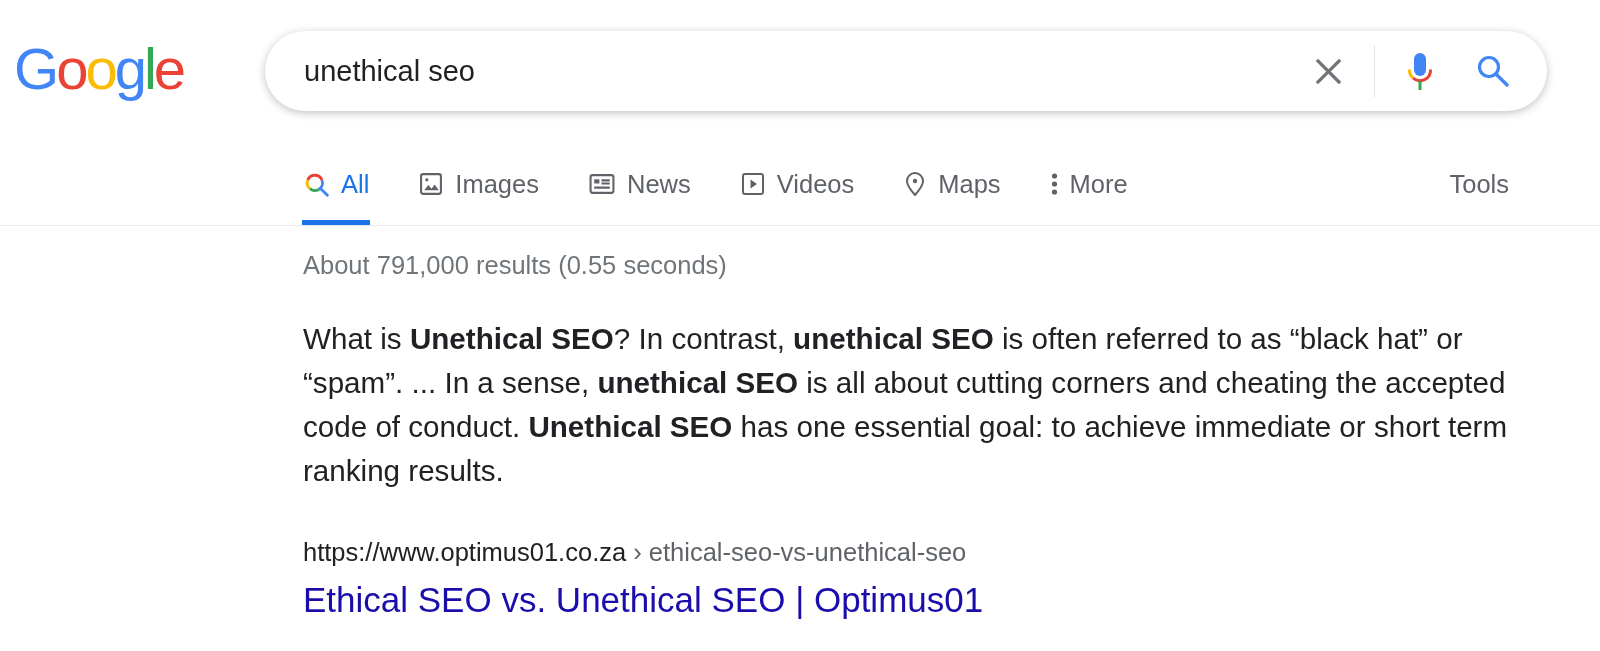 This screenshot has height=651, width=1600. What do you see at coordinates (635, 552) in the screenshot?
I see `result-url: https://www.optimus01.co.za › ethical-seo-vs-unethical-seo` at bounding box center [635, 552].